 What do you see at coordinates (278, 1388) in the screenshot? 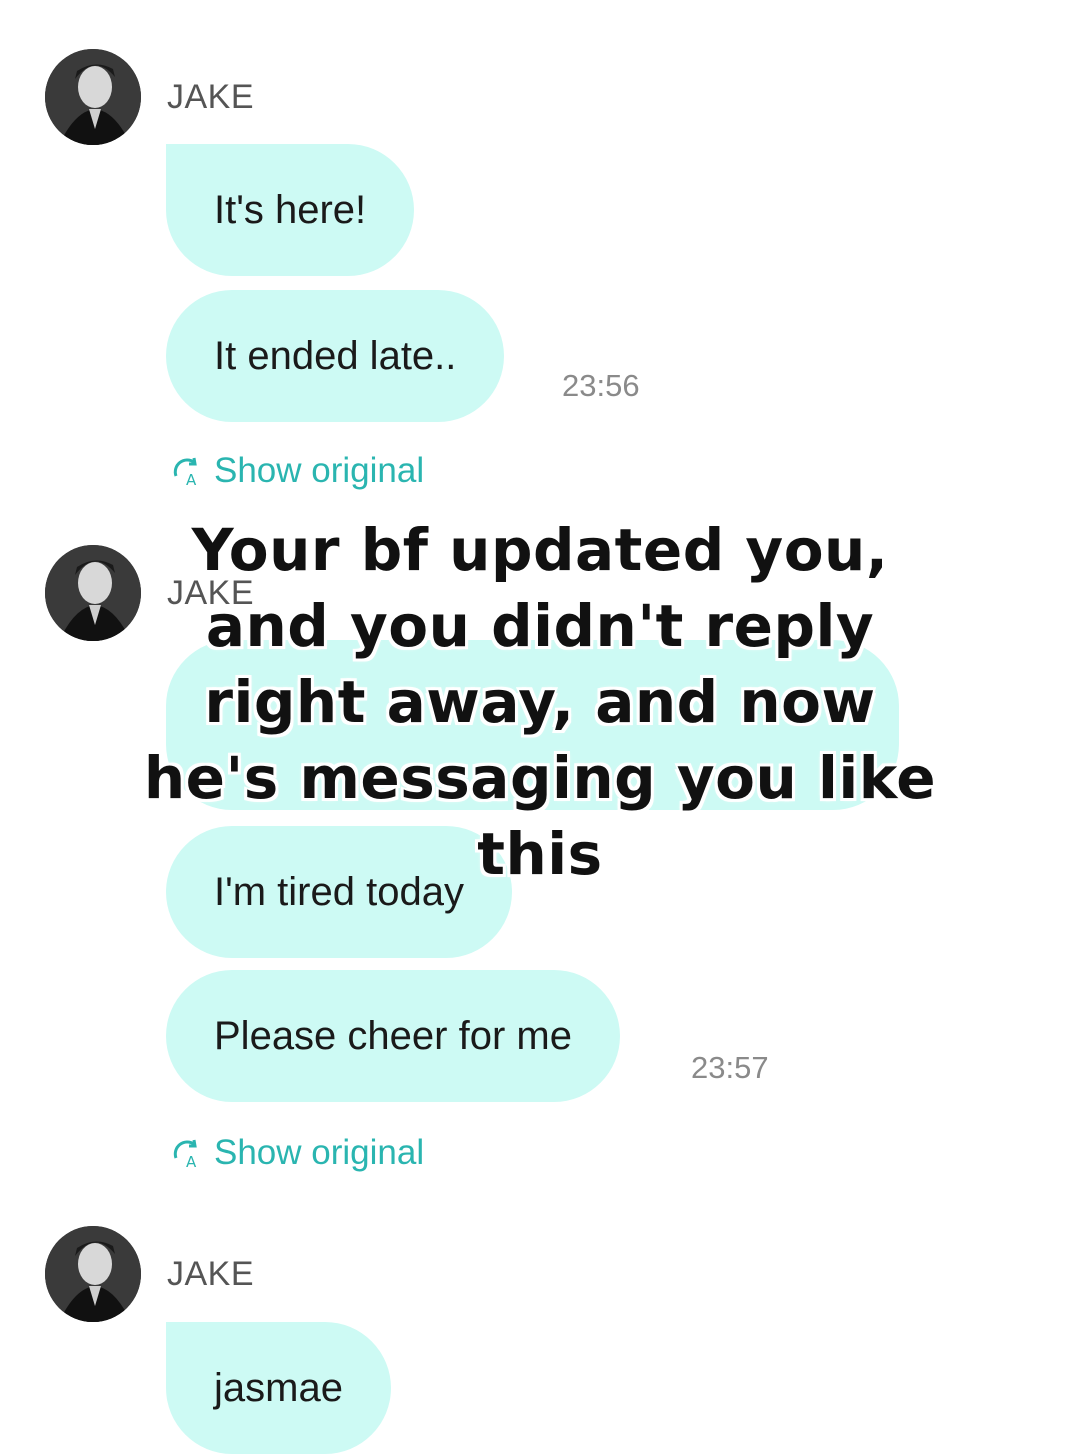
I see `message-bubble: jasmae` at bounding box center [278, 1388].